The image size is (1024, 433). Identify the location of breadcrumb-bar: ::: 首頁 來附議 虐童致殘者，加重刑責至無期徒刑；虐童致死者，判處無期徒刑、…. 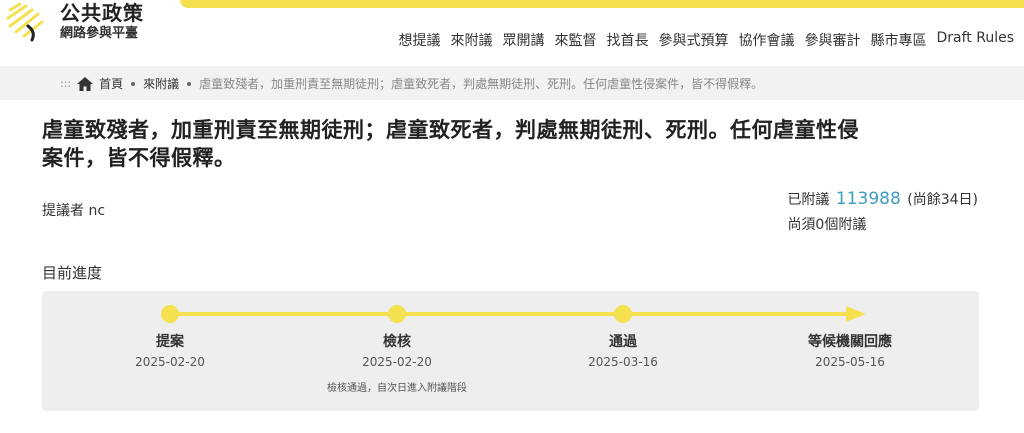
(512, 83).